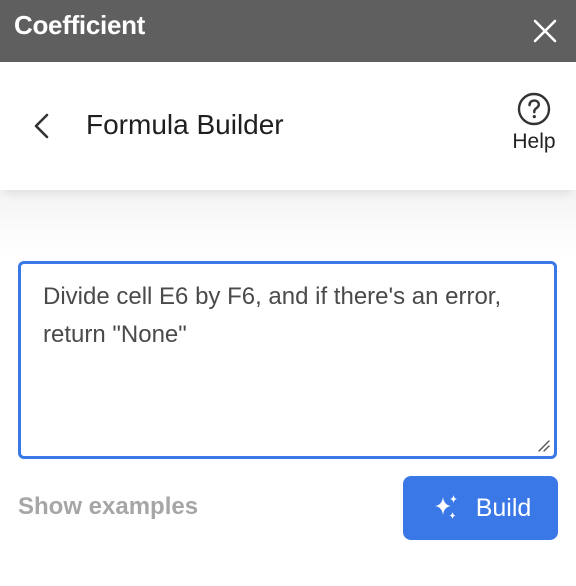 This screenshot has height=586, width=576. Describe the element at coordinates (288, 31) in the screenshot. I see `title-bar: Coefficient` at that location.